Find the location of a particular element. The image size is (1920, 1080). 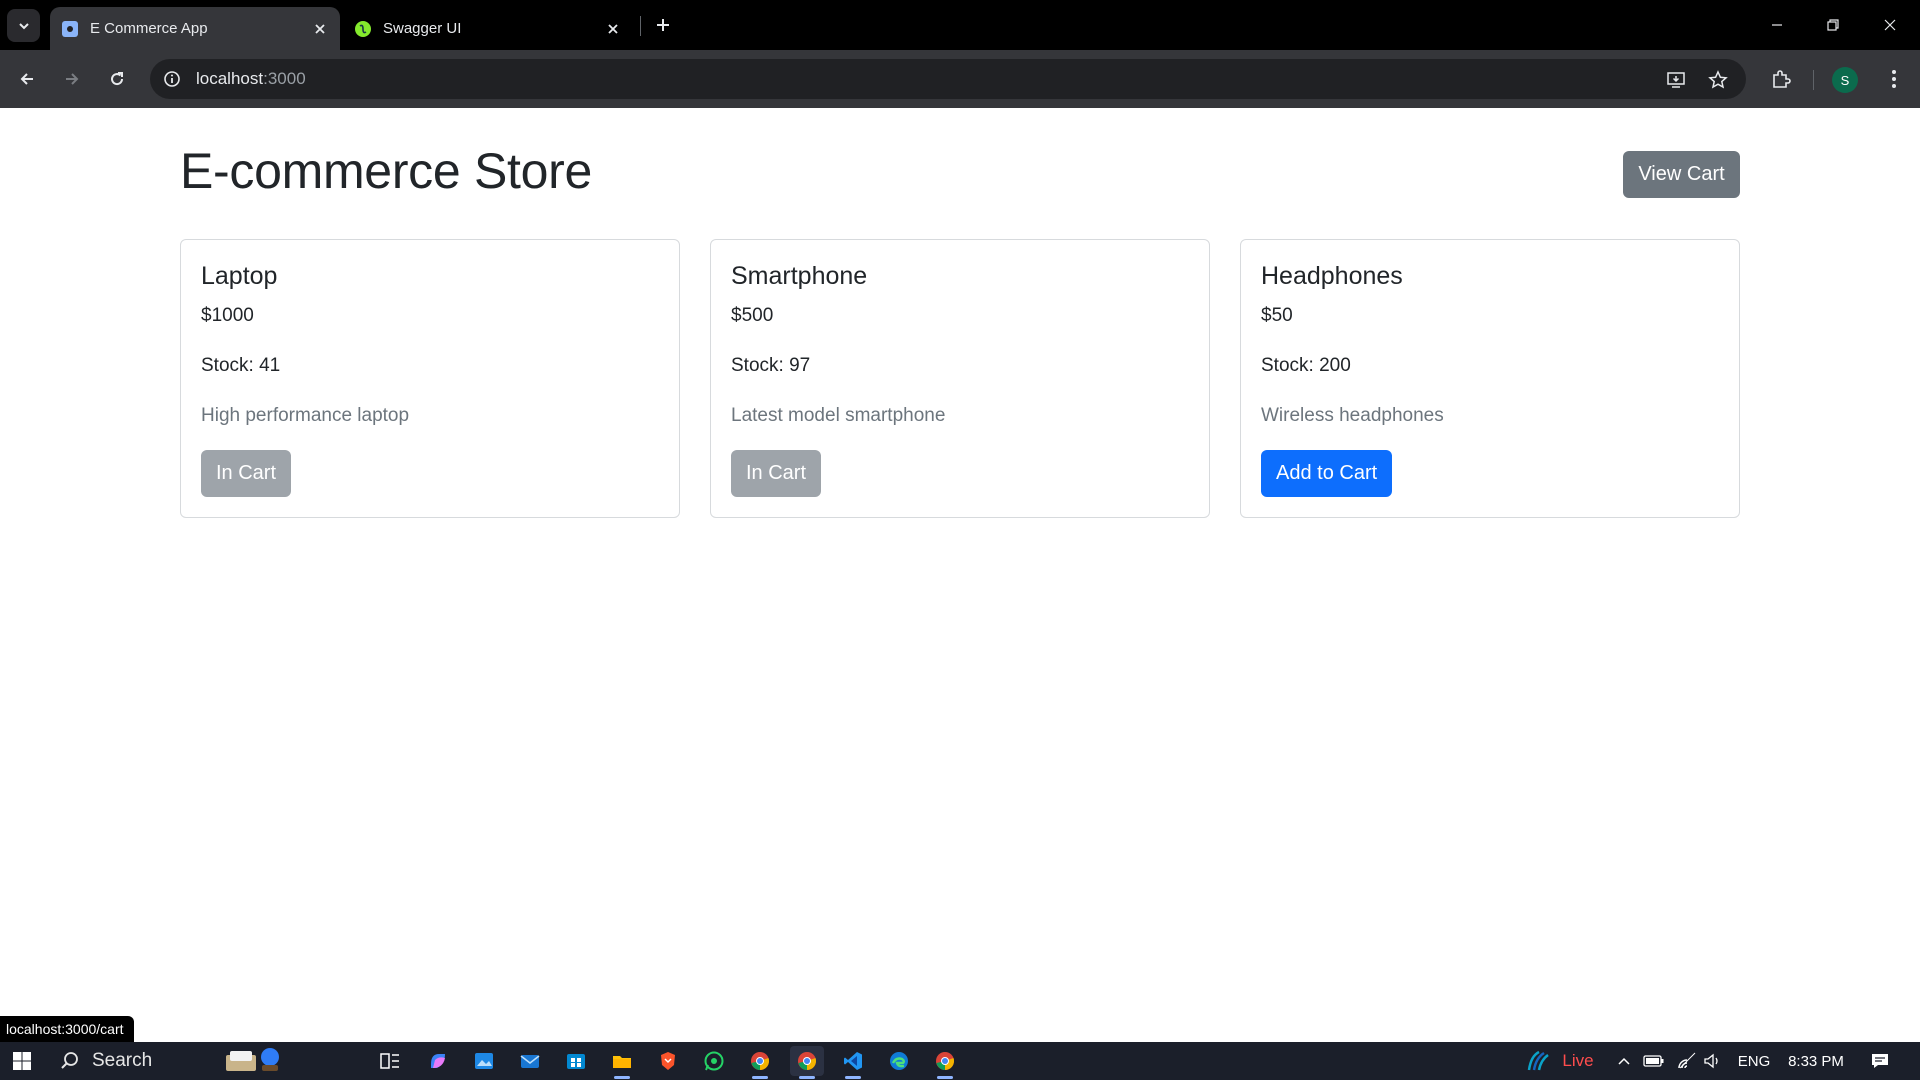

new-tab-button is located at coordinates (663, 25).